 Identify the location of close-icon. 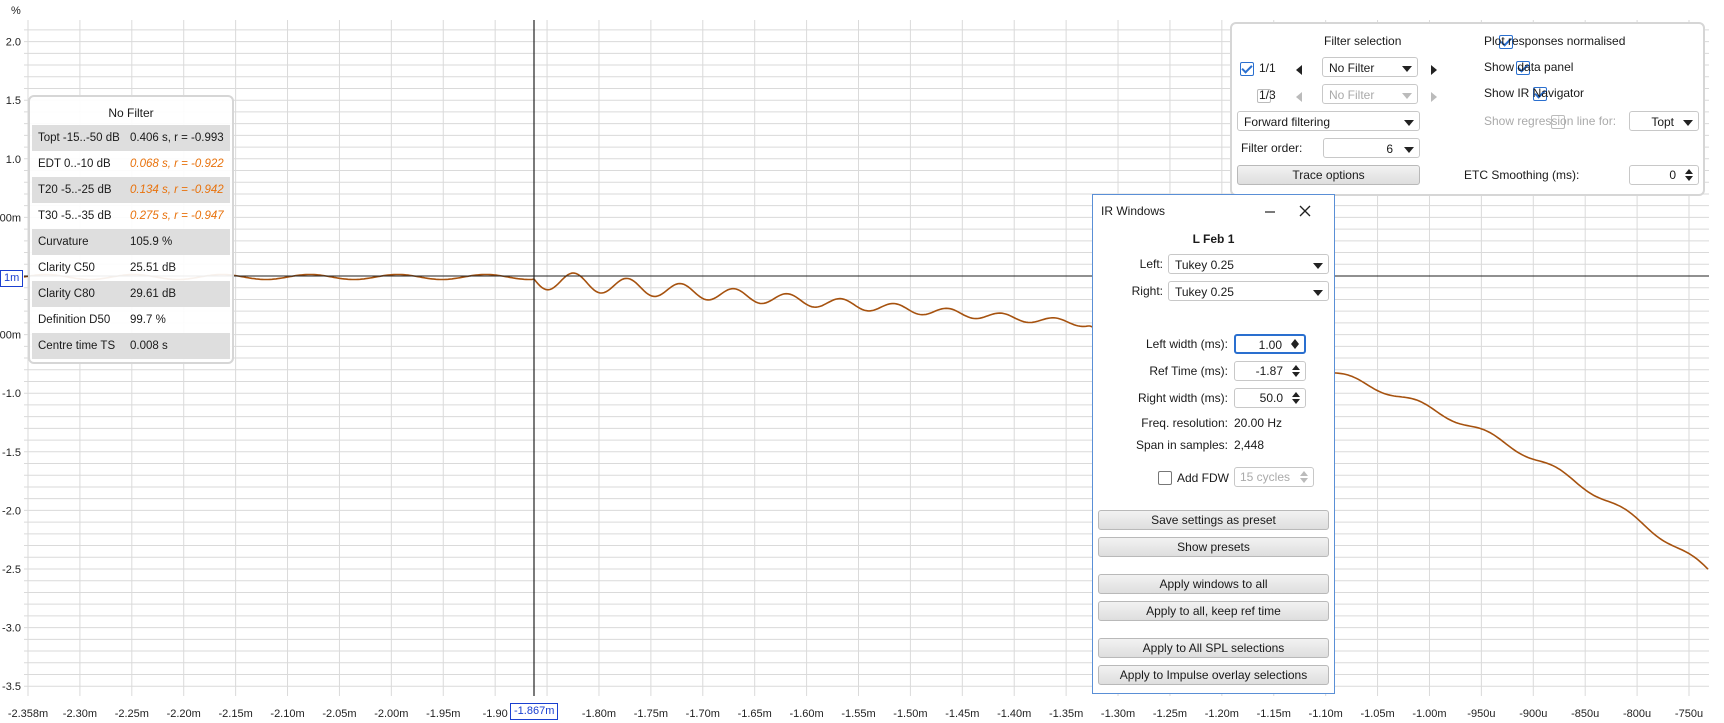
(1305, 211).